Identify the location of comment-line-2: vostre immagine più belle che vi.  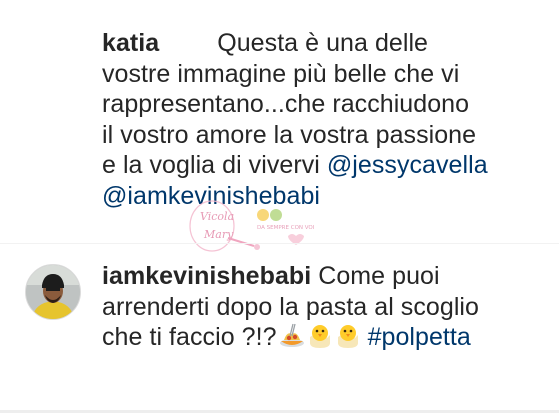
(281, 73).